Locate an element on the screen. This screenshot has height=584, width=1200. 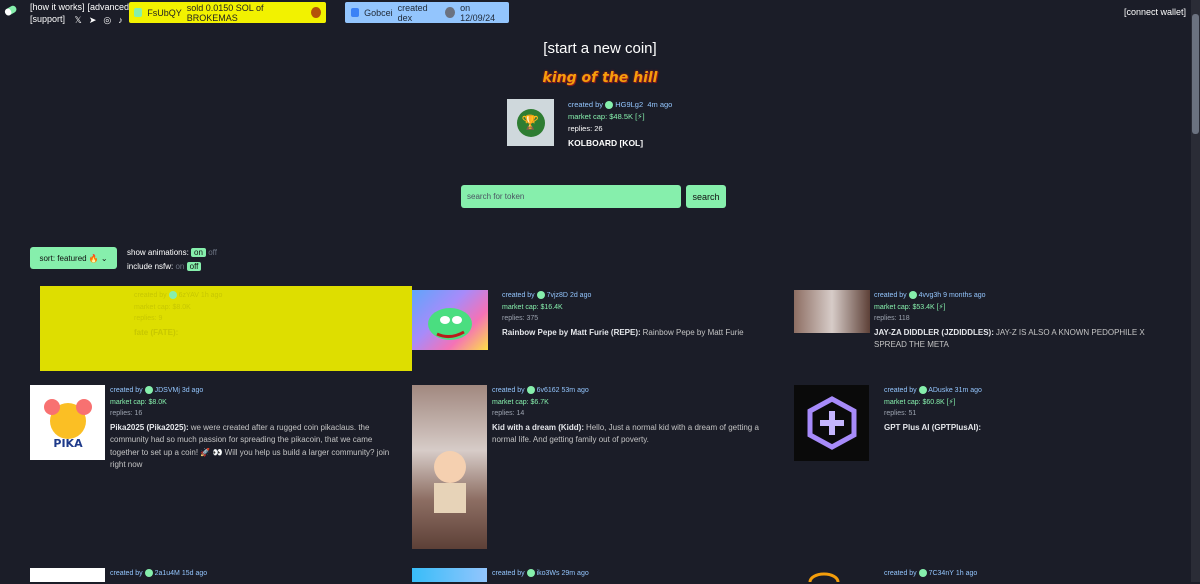
created-ago: 15d ago is located at coordinates (194, 573).